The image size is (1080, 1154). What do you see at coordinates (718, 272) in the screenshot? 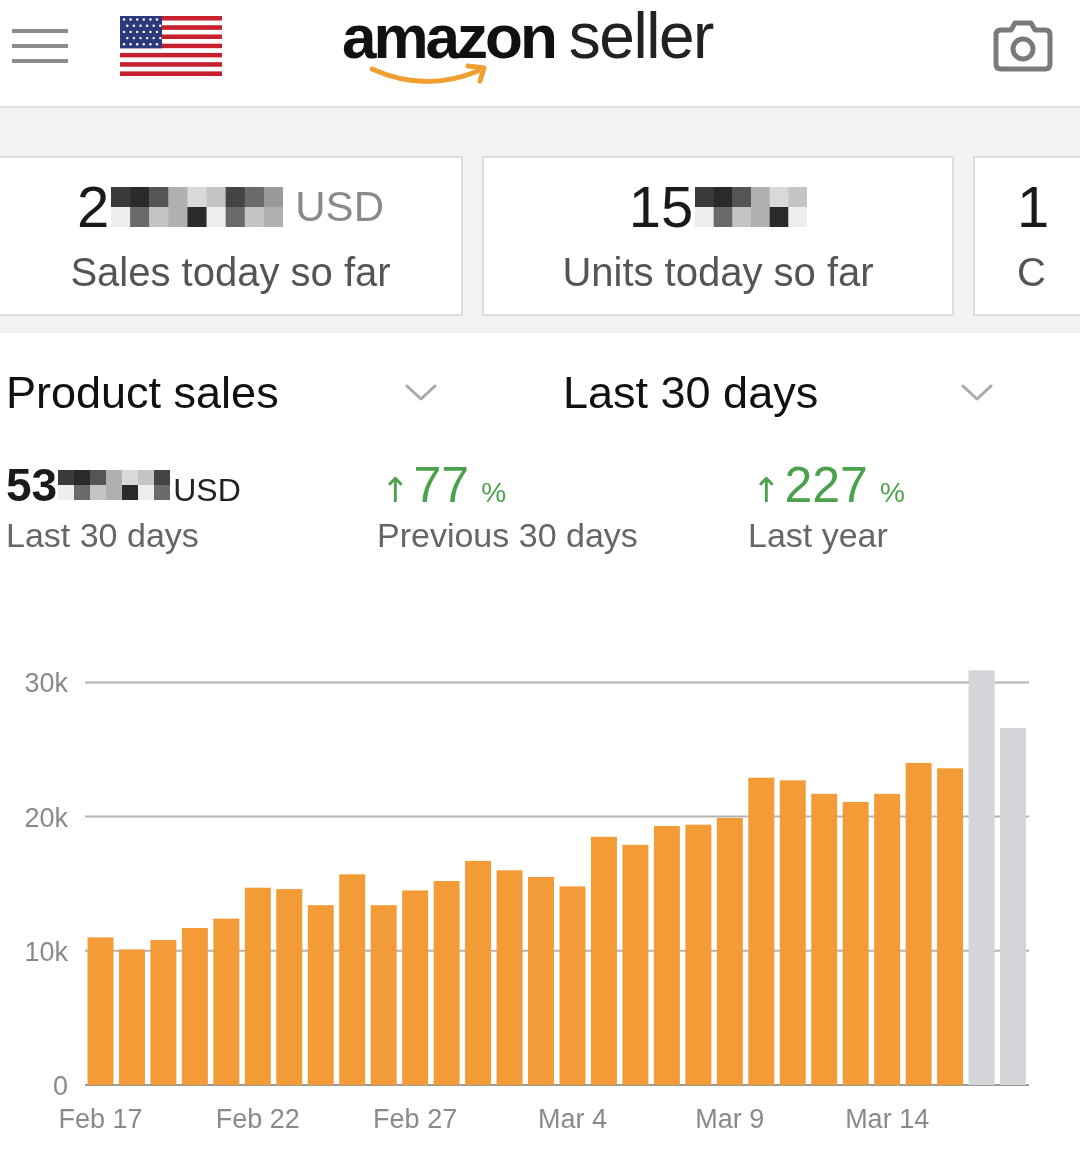
I see `card-label: Units today so far` at bounding box center [718, 272].